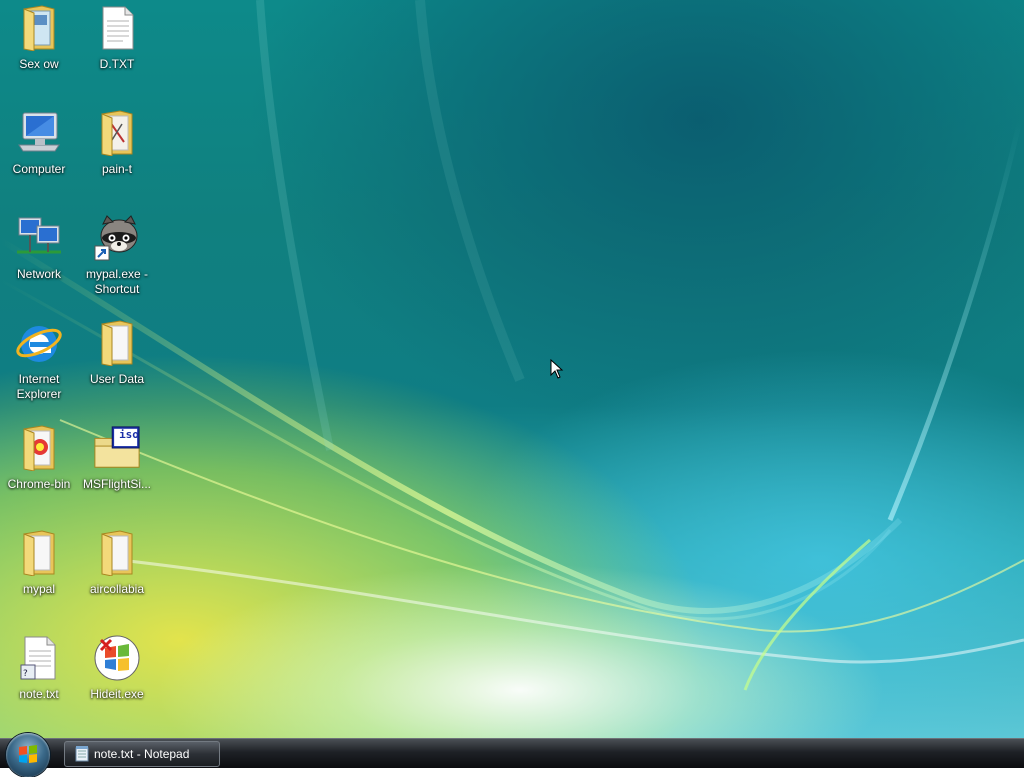 The width and height of the screenshot is (1024, 777). Describe the element at coordinates (39, 484) in the screenshot. I see `desktop-icon-label: Chrome-bin` at that location.